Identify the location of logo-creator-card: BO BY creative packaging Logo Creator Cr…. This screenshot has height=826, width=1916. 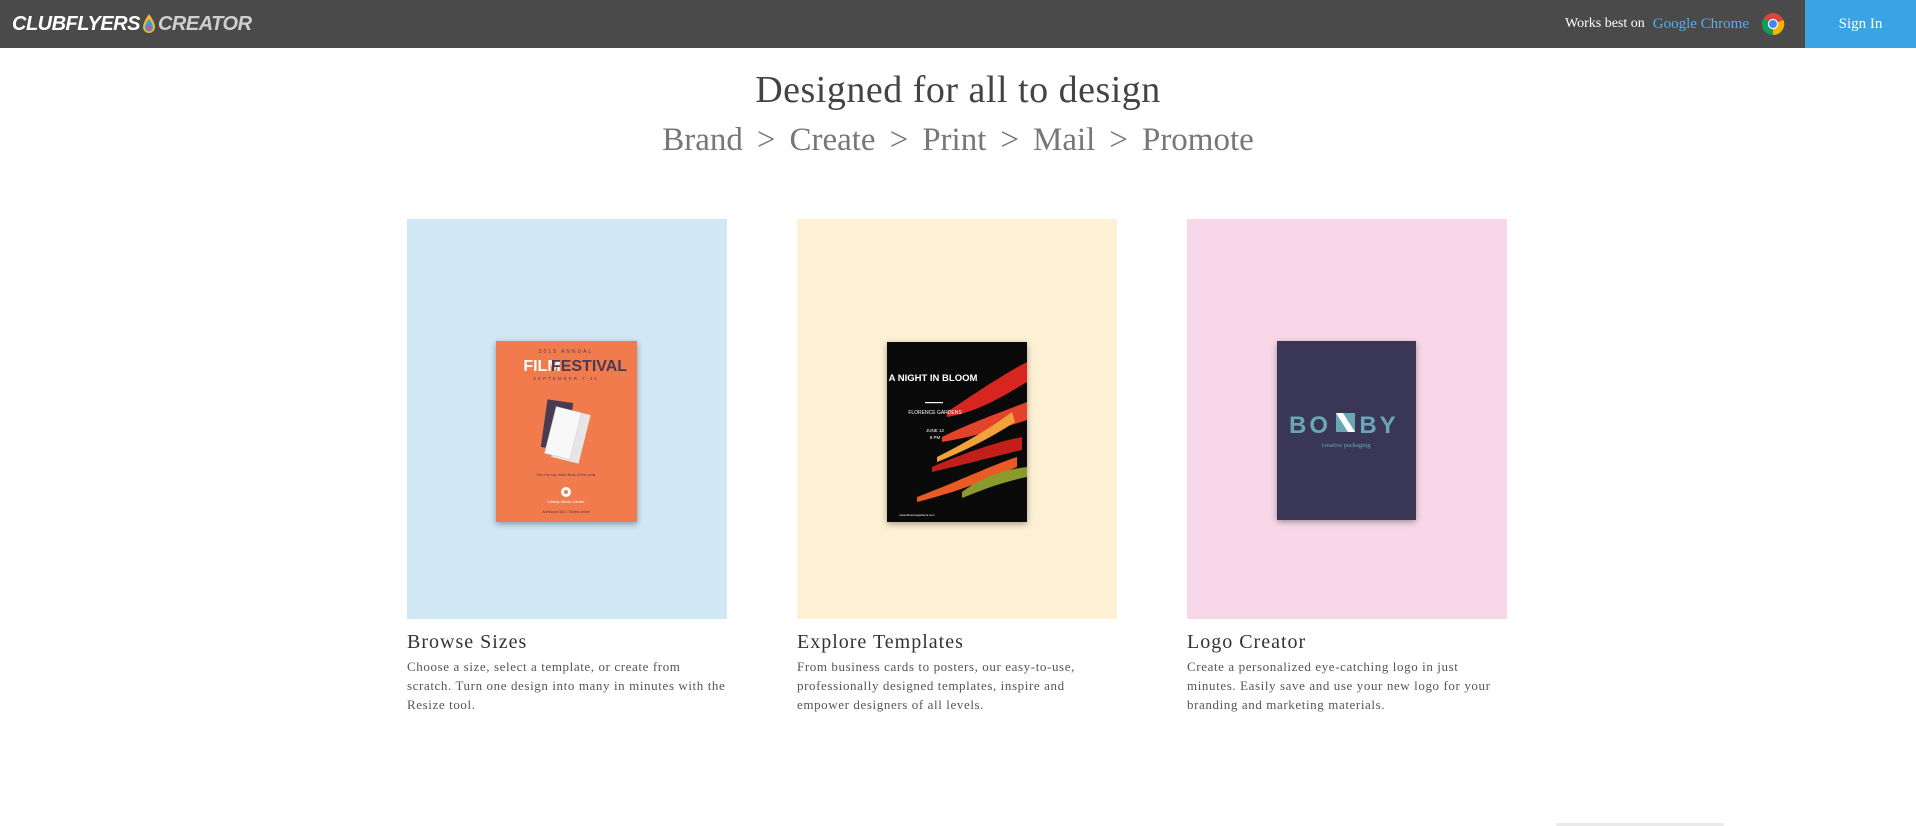
(1347, 466).